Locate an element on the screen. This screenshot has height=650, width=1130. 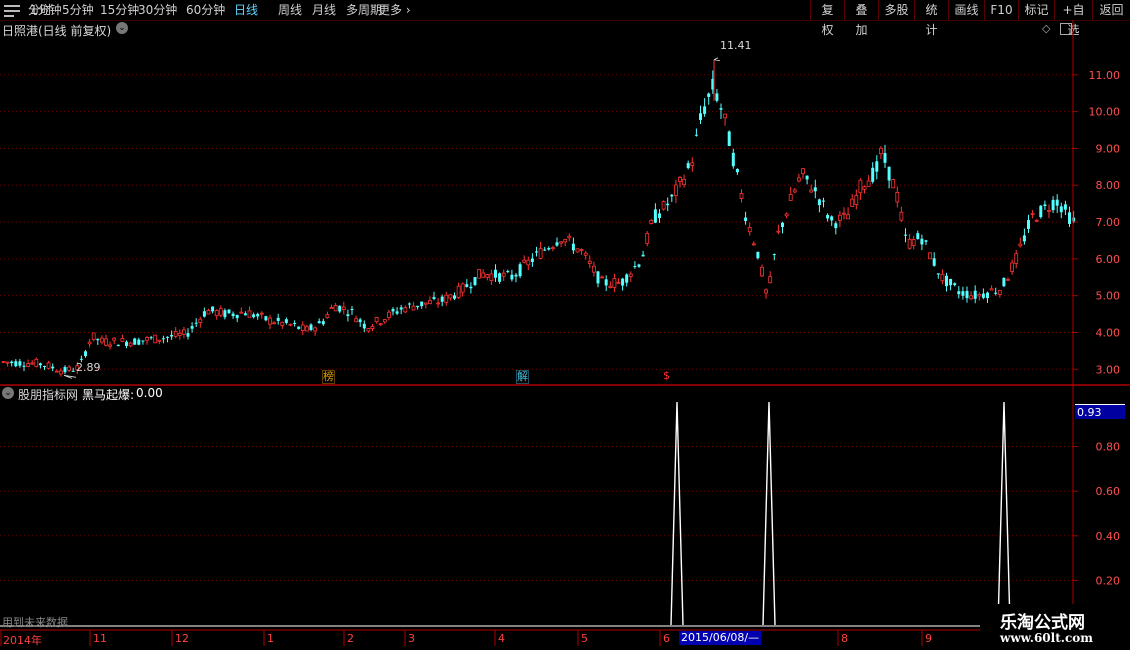
future-data-note: 用到未来数据 is located at coordinates (35, 622).